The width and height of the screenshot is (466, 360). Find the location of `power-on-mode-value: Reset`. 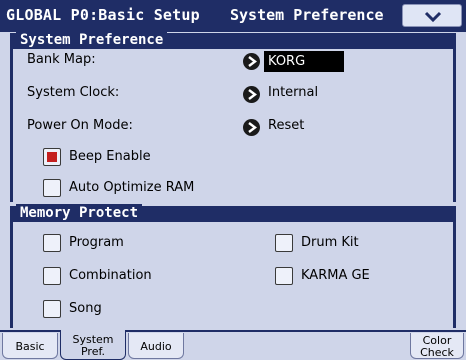

power-on-mode-value: Reset is located at coordinates (286, 125).